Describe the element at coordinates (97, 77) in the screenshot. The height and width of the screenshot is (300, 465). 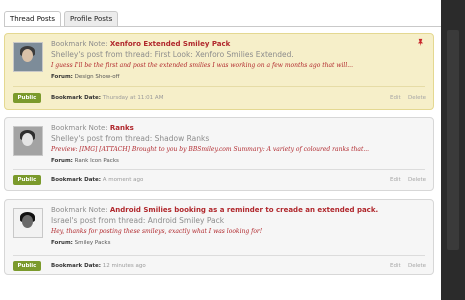
I see `forum-link: Design Show-off` at that location.